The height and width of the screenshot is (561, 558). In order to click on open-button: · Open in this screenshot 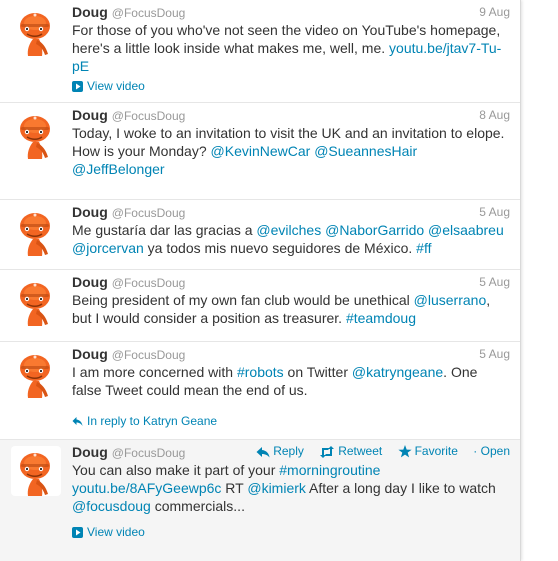, I will do `click(491, 451)`.